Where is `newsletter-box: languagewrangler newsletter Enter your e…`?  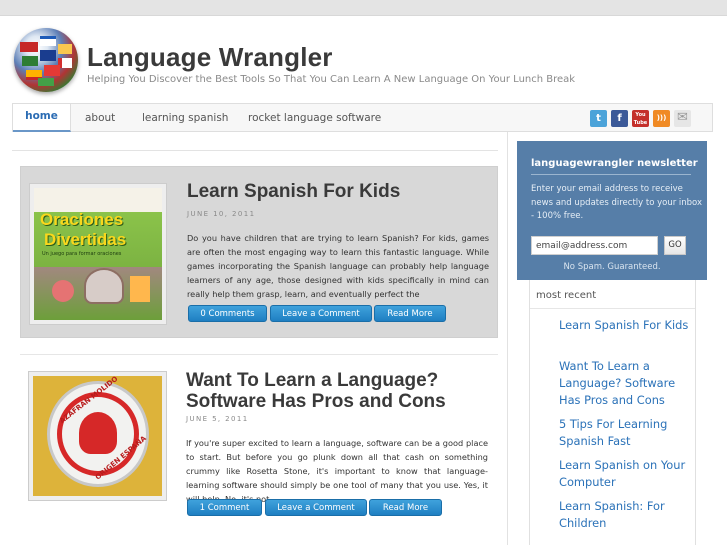 newsletter-box: languagewrangler newsletter Enter your e… is located at coordinates (612, 210).